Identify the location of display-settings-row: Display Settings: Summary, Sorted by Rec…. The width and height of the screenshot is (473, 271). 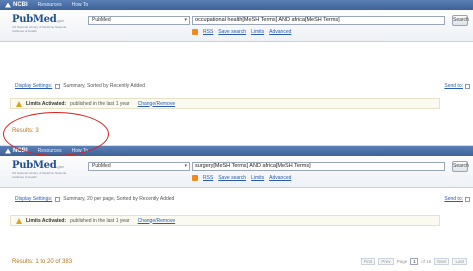
(236, 86).